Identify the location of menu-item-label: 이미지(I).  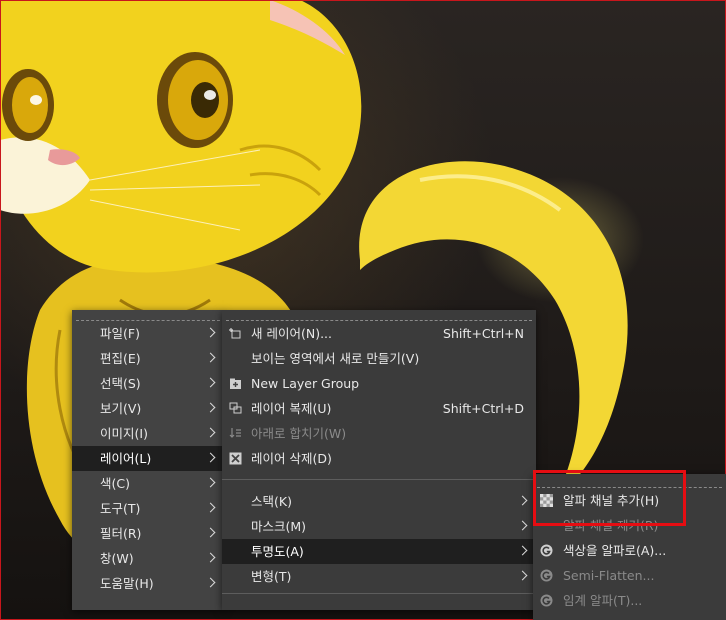
(124, 433).